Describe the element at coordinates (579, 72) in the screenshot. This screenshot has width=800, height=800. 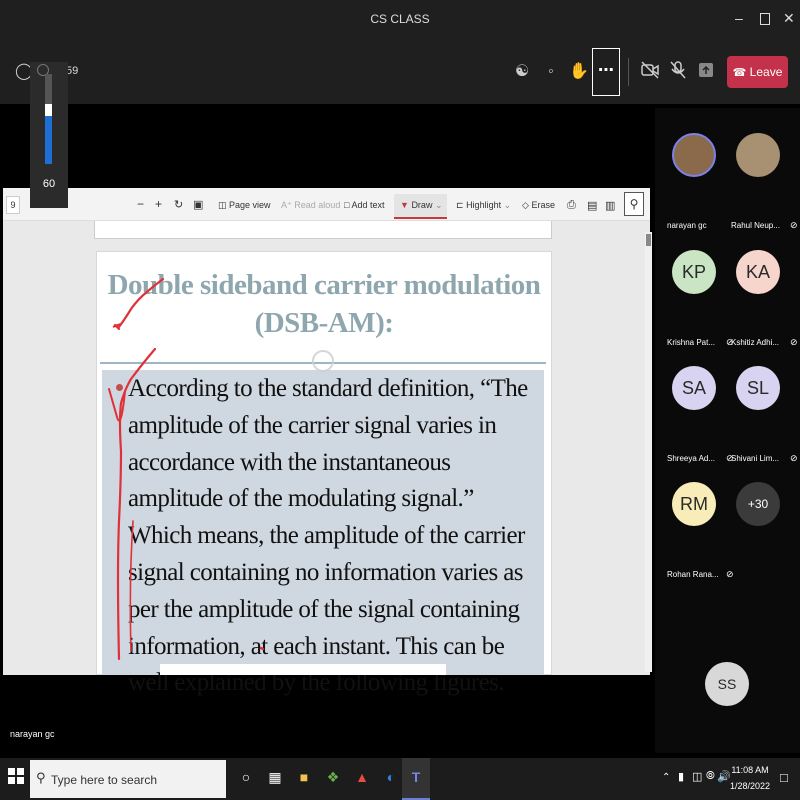
I see `reactions-icon: ✋` at that location.